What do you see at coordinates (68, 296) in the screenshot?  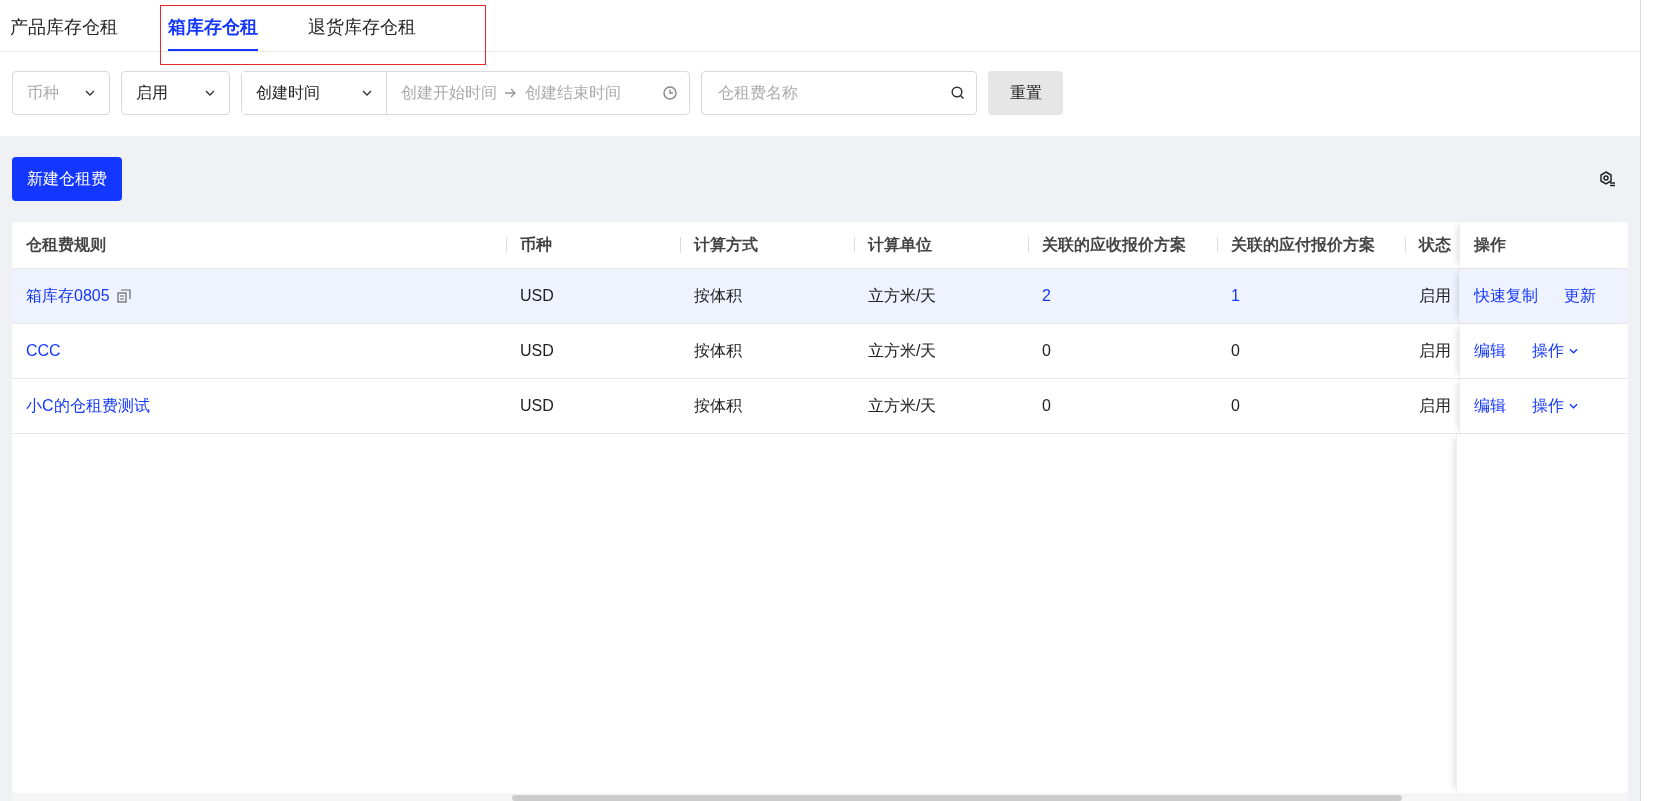 I see `rule-link: 箱库存0805` at bounding box center [68, 296].